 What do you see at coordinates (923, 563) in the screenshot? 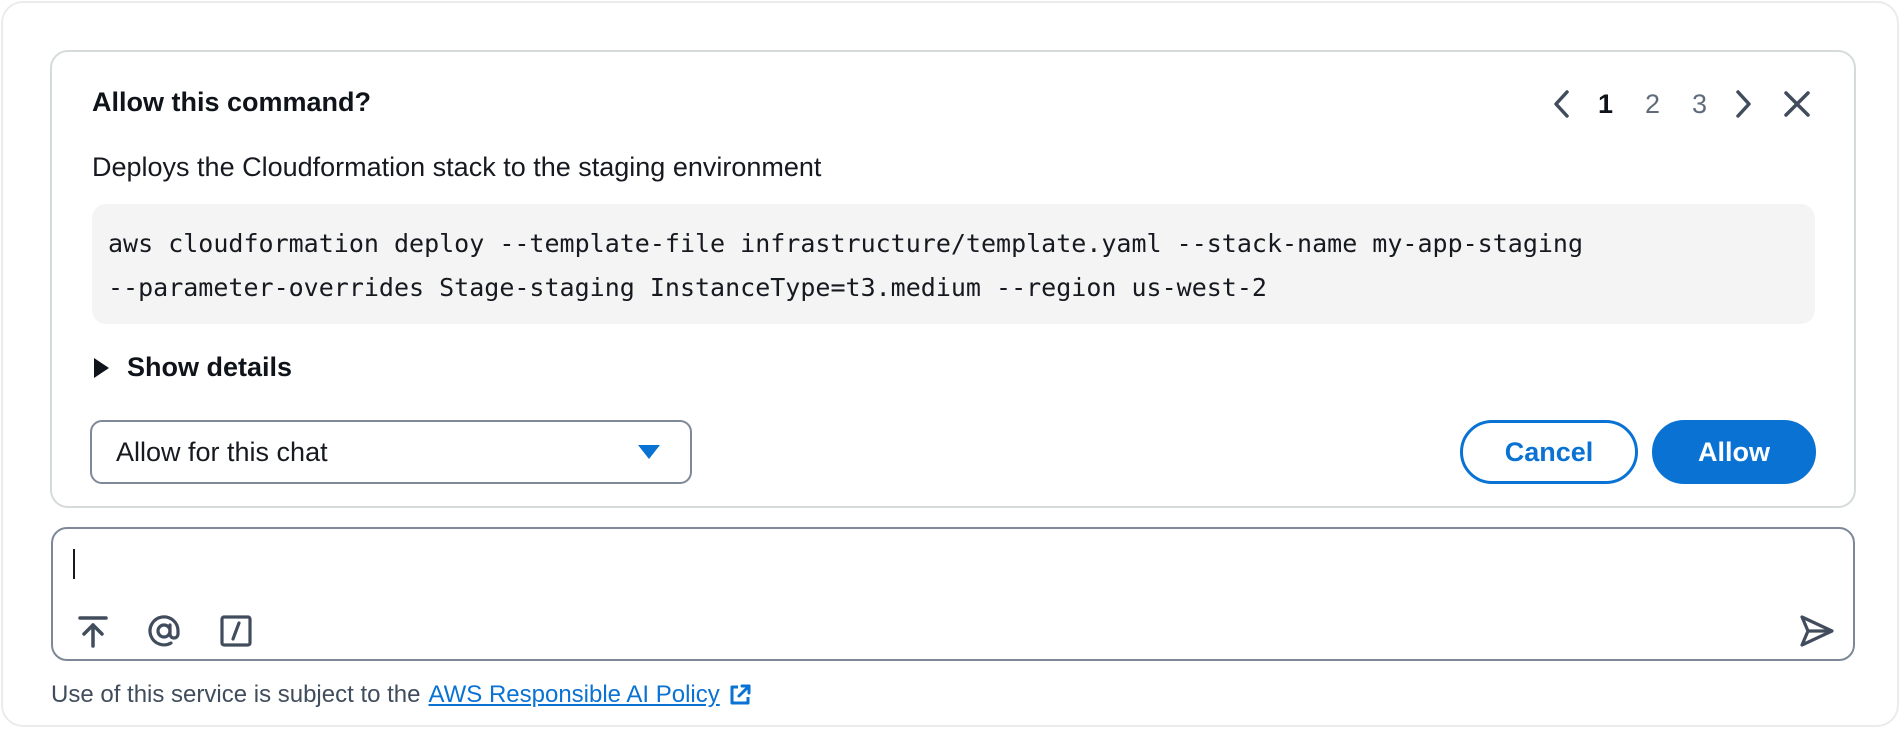
I see `prompt-input` at bounding box center [923, 563].